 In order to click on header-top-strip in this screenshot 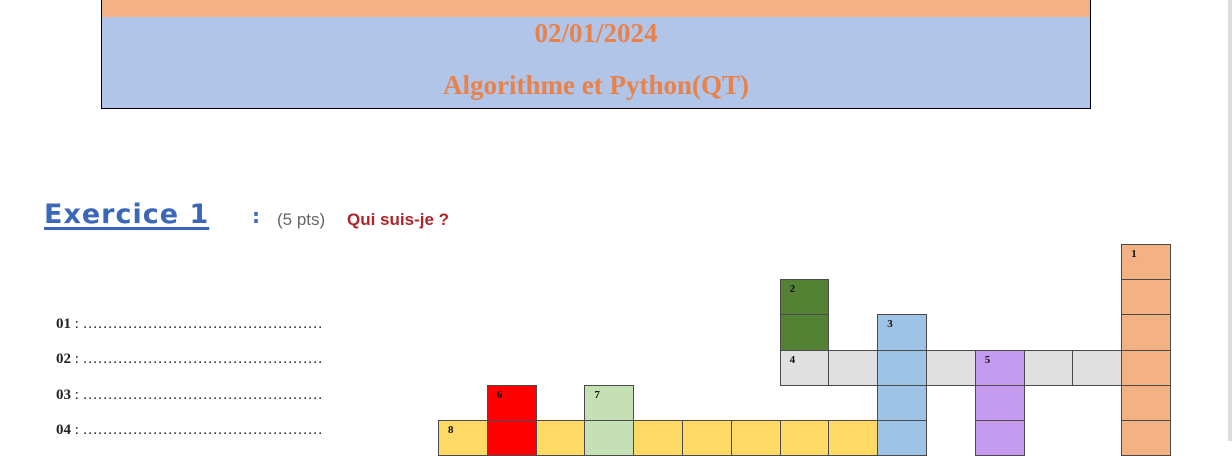, I will do `click(596, 8)`.